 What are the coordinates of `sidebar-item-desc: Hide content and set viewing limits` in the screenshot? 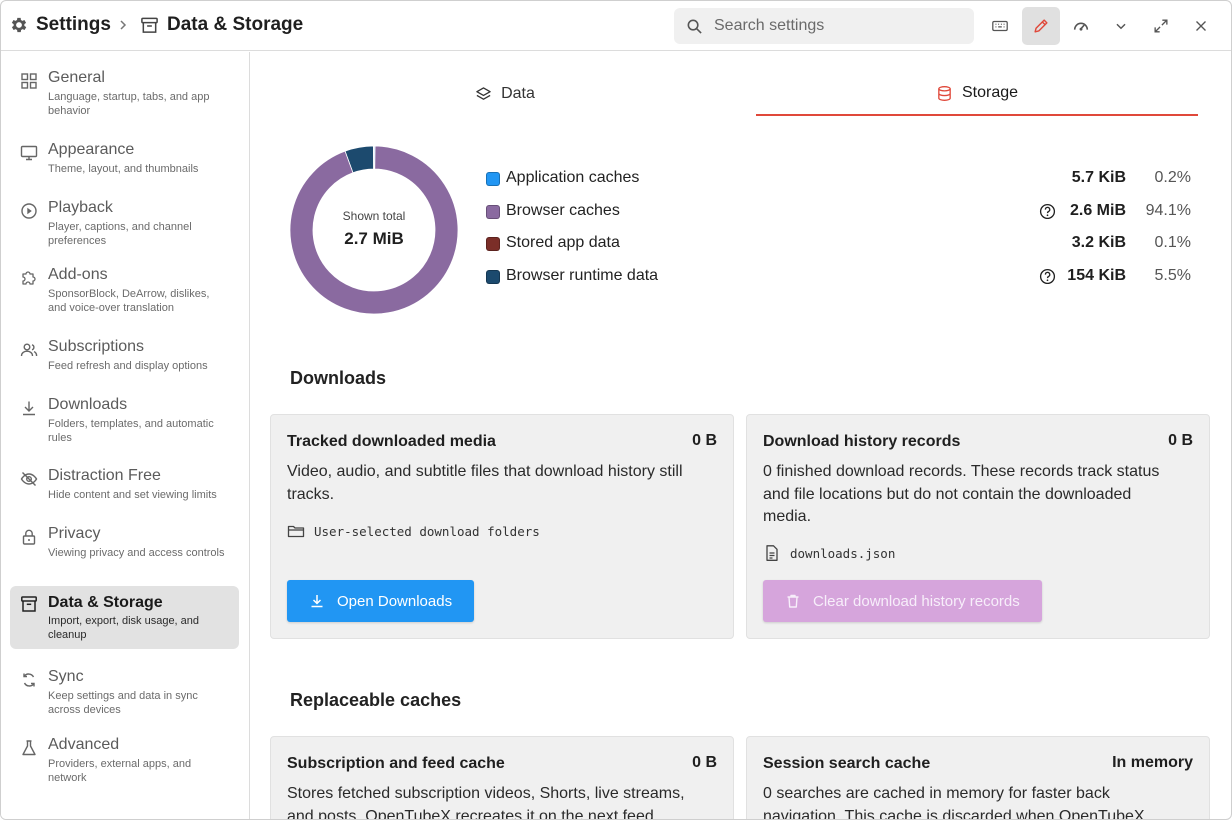 It's located at (132, 495).